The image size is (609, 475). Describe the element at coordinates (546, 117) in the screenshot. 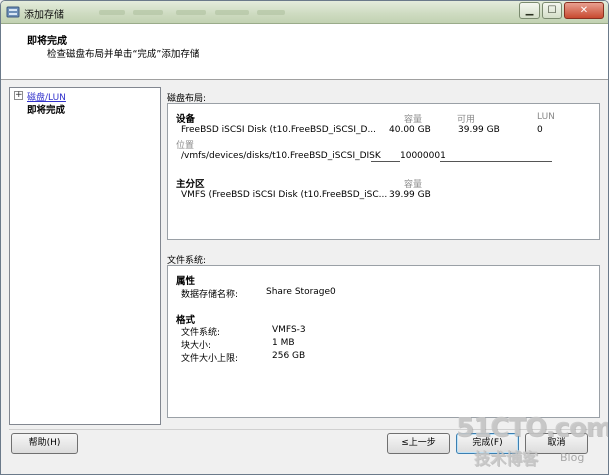

I see `device-lun-header: LUN` at that location.